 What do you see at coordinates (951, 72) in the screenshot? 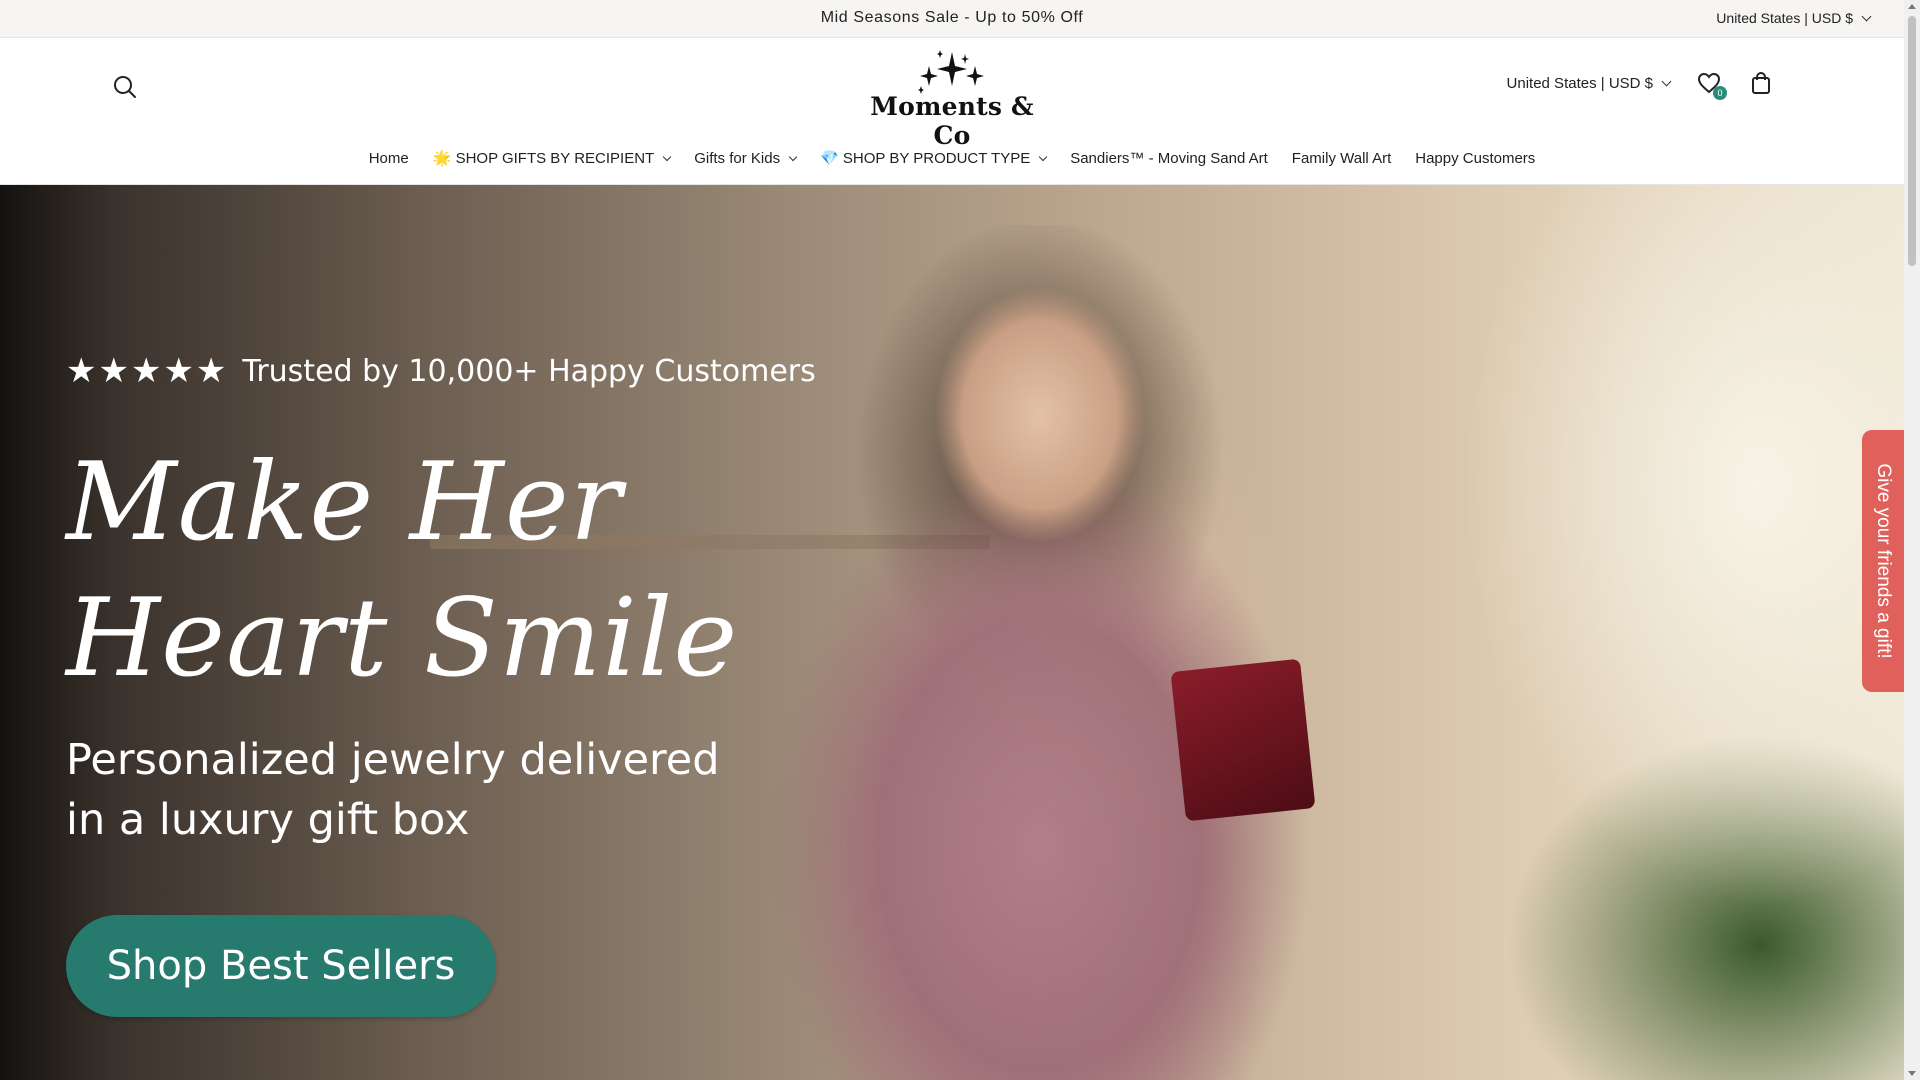
I see `sparkle-logo-icon` at bounding box center [951, 72].